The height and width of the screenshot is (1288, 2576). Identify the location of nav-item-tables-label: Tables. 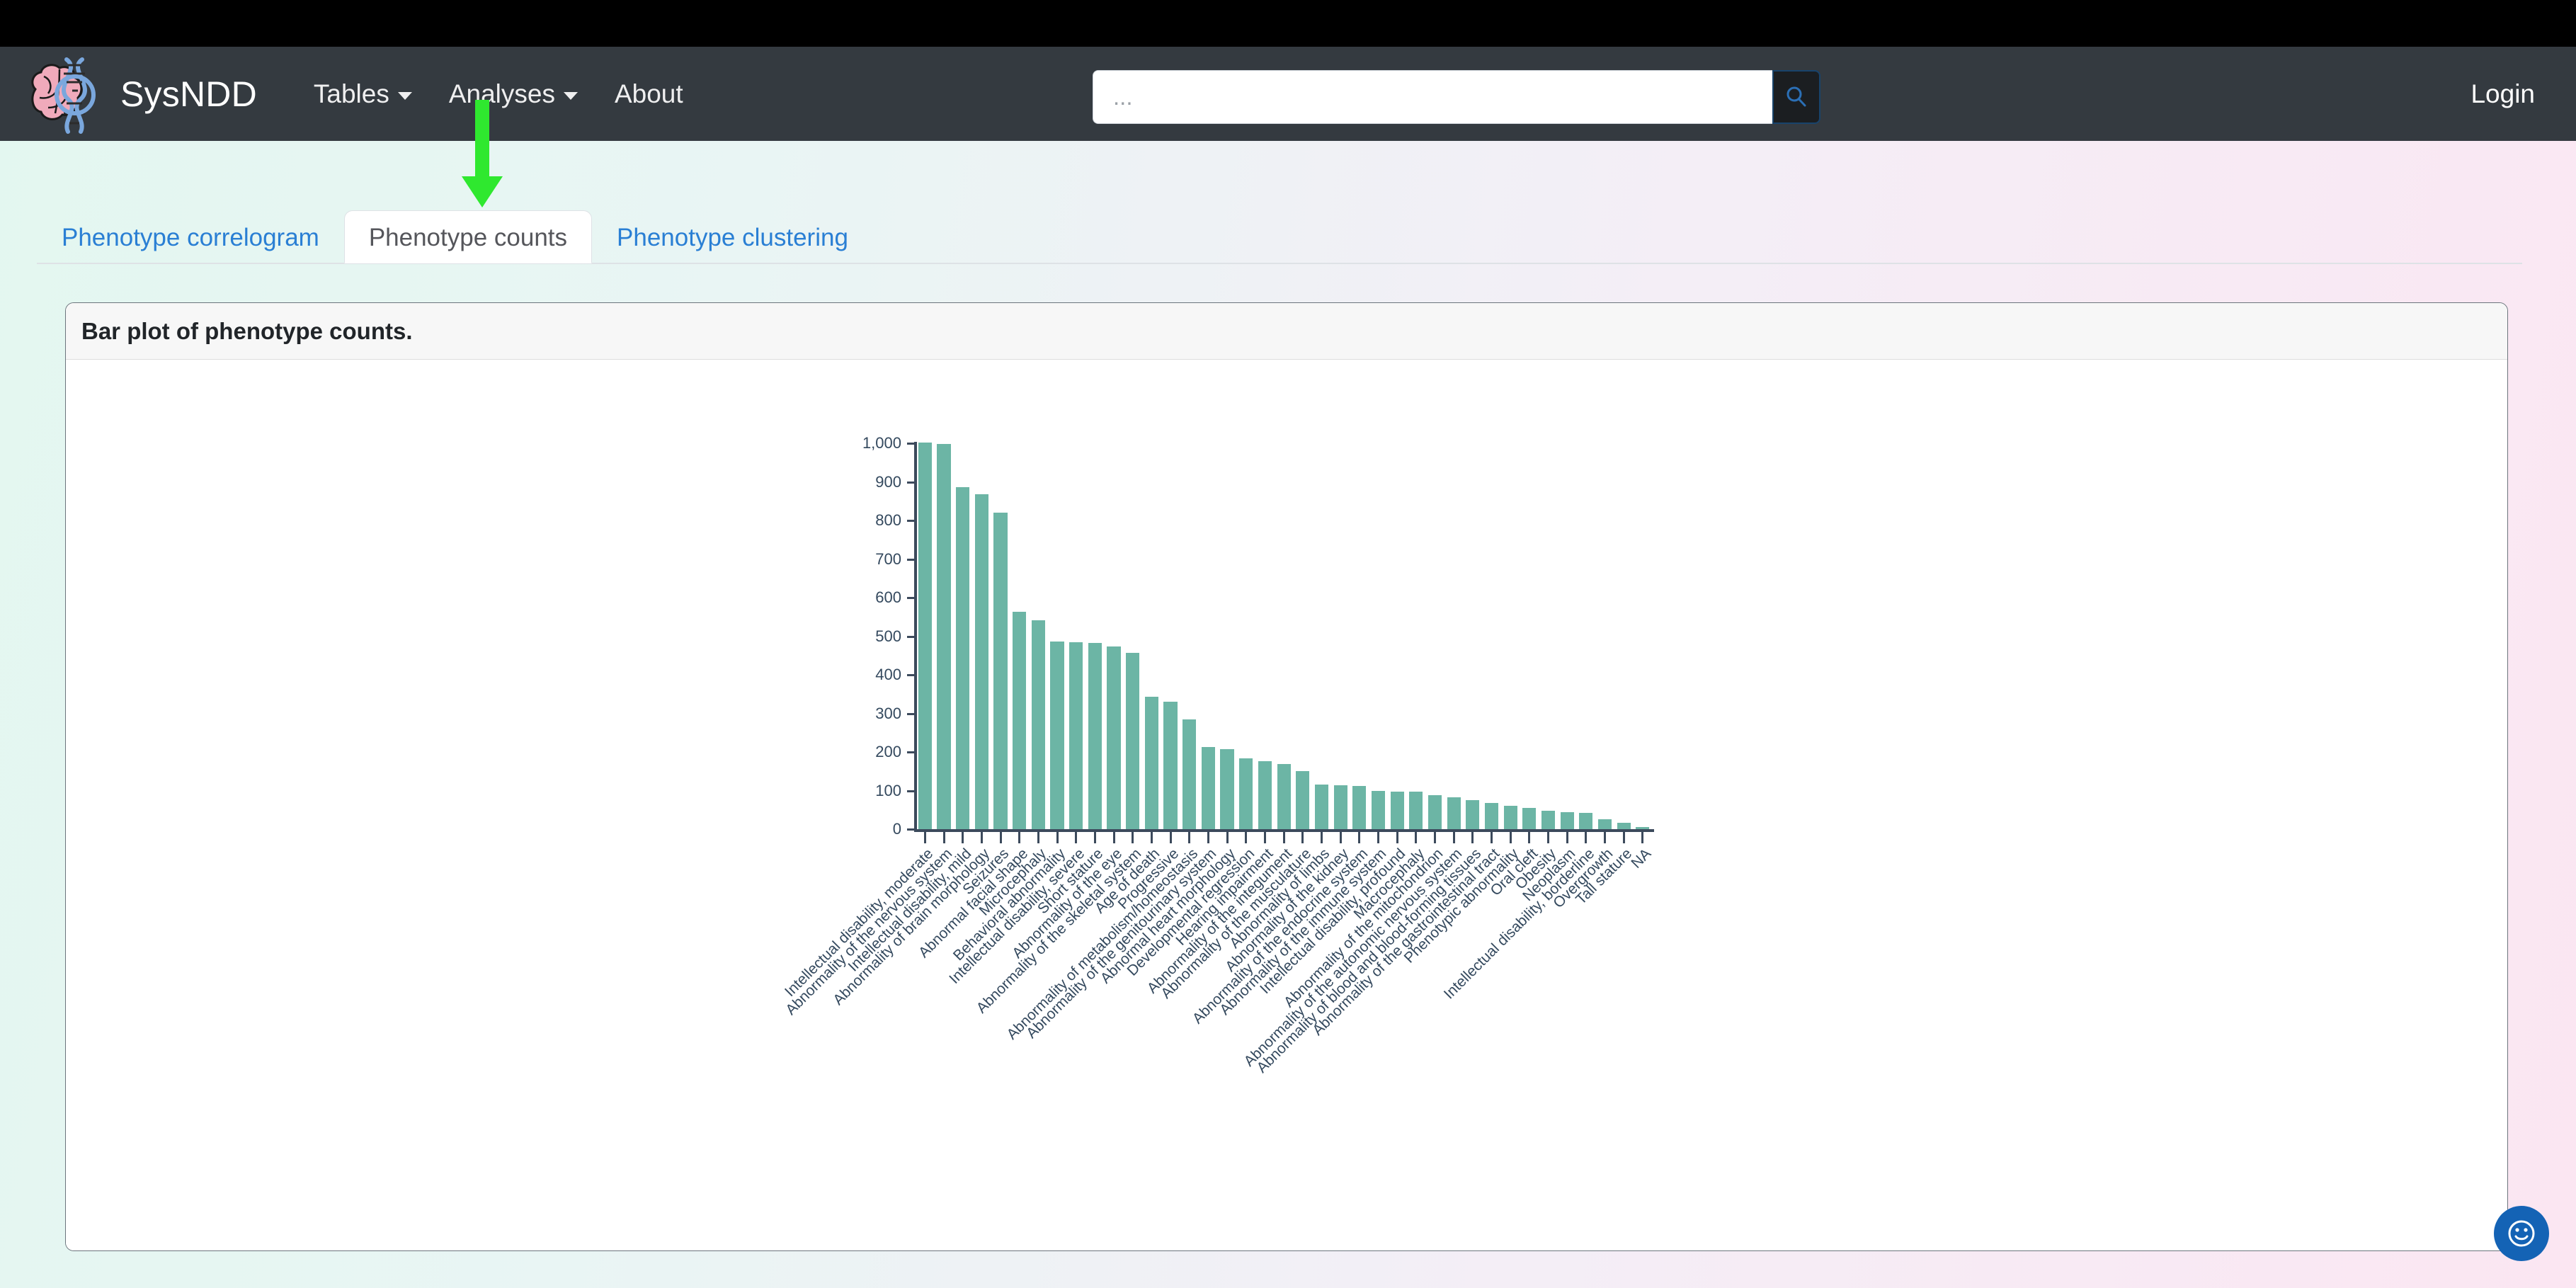
(351, 94).